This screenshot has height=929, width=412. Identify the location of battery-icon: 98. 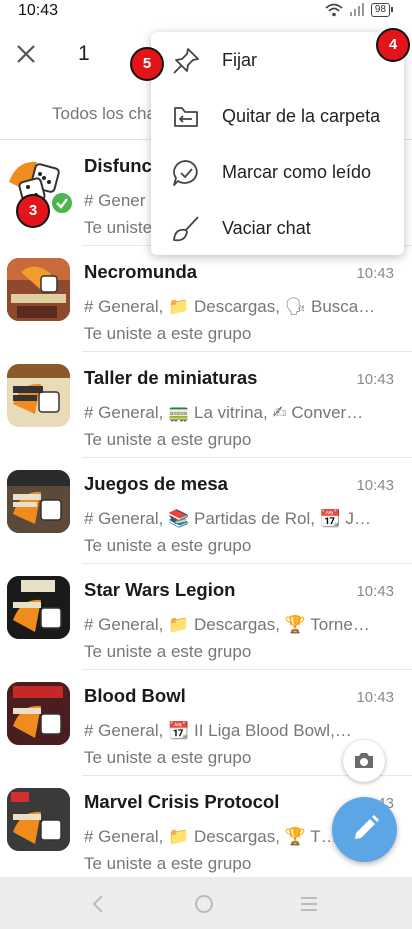
(382, 10).